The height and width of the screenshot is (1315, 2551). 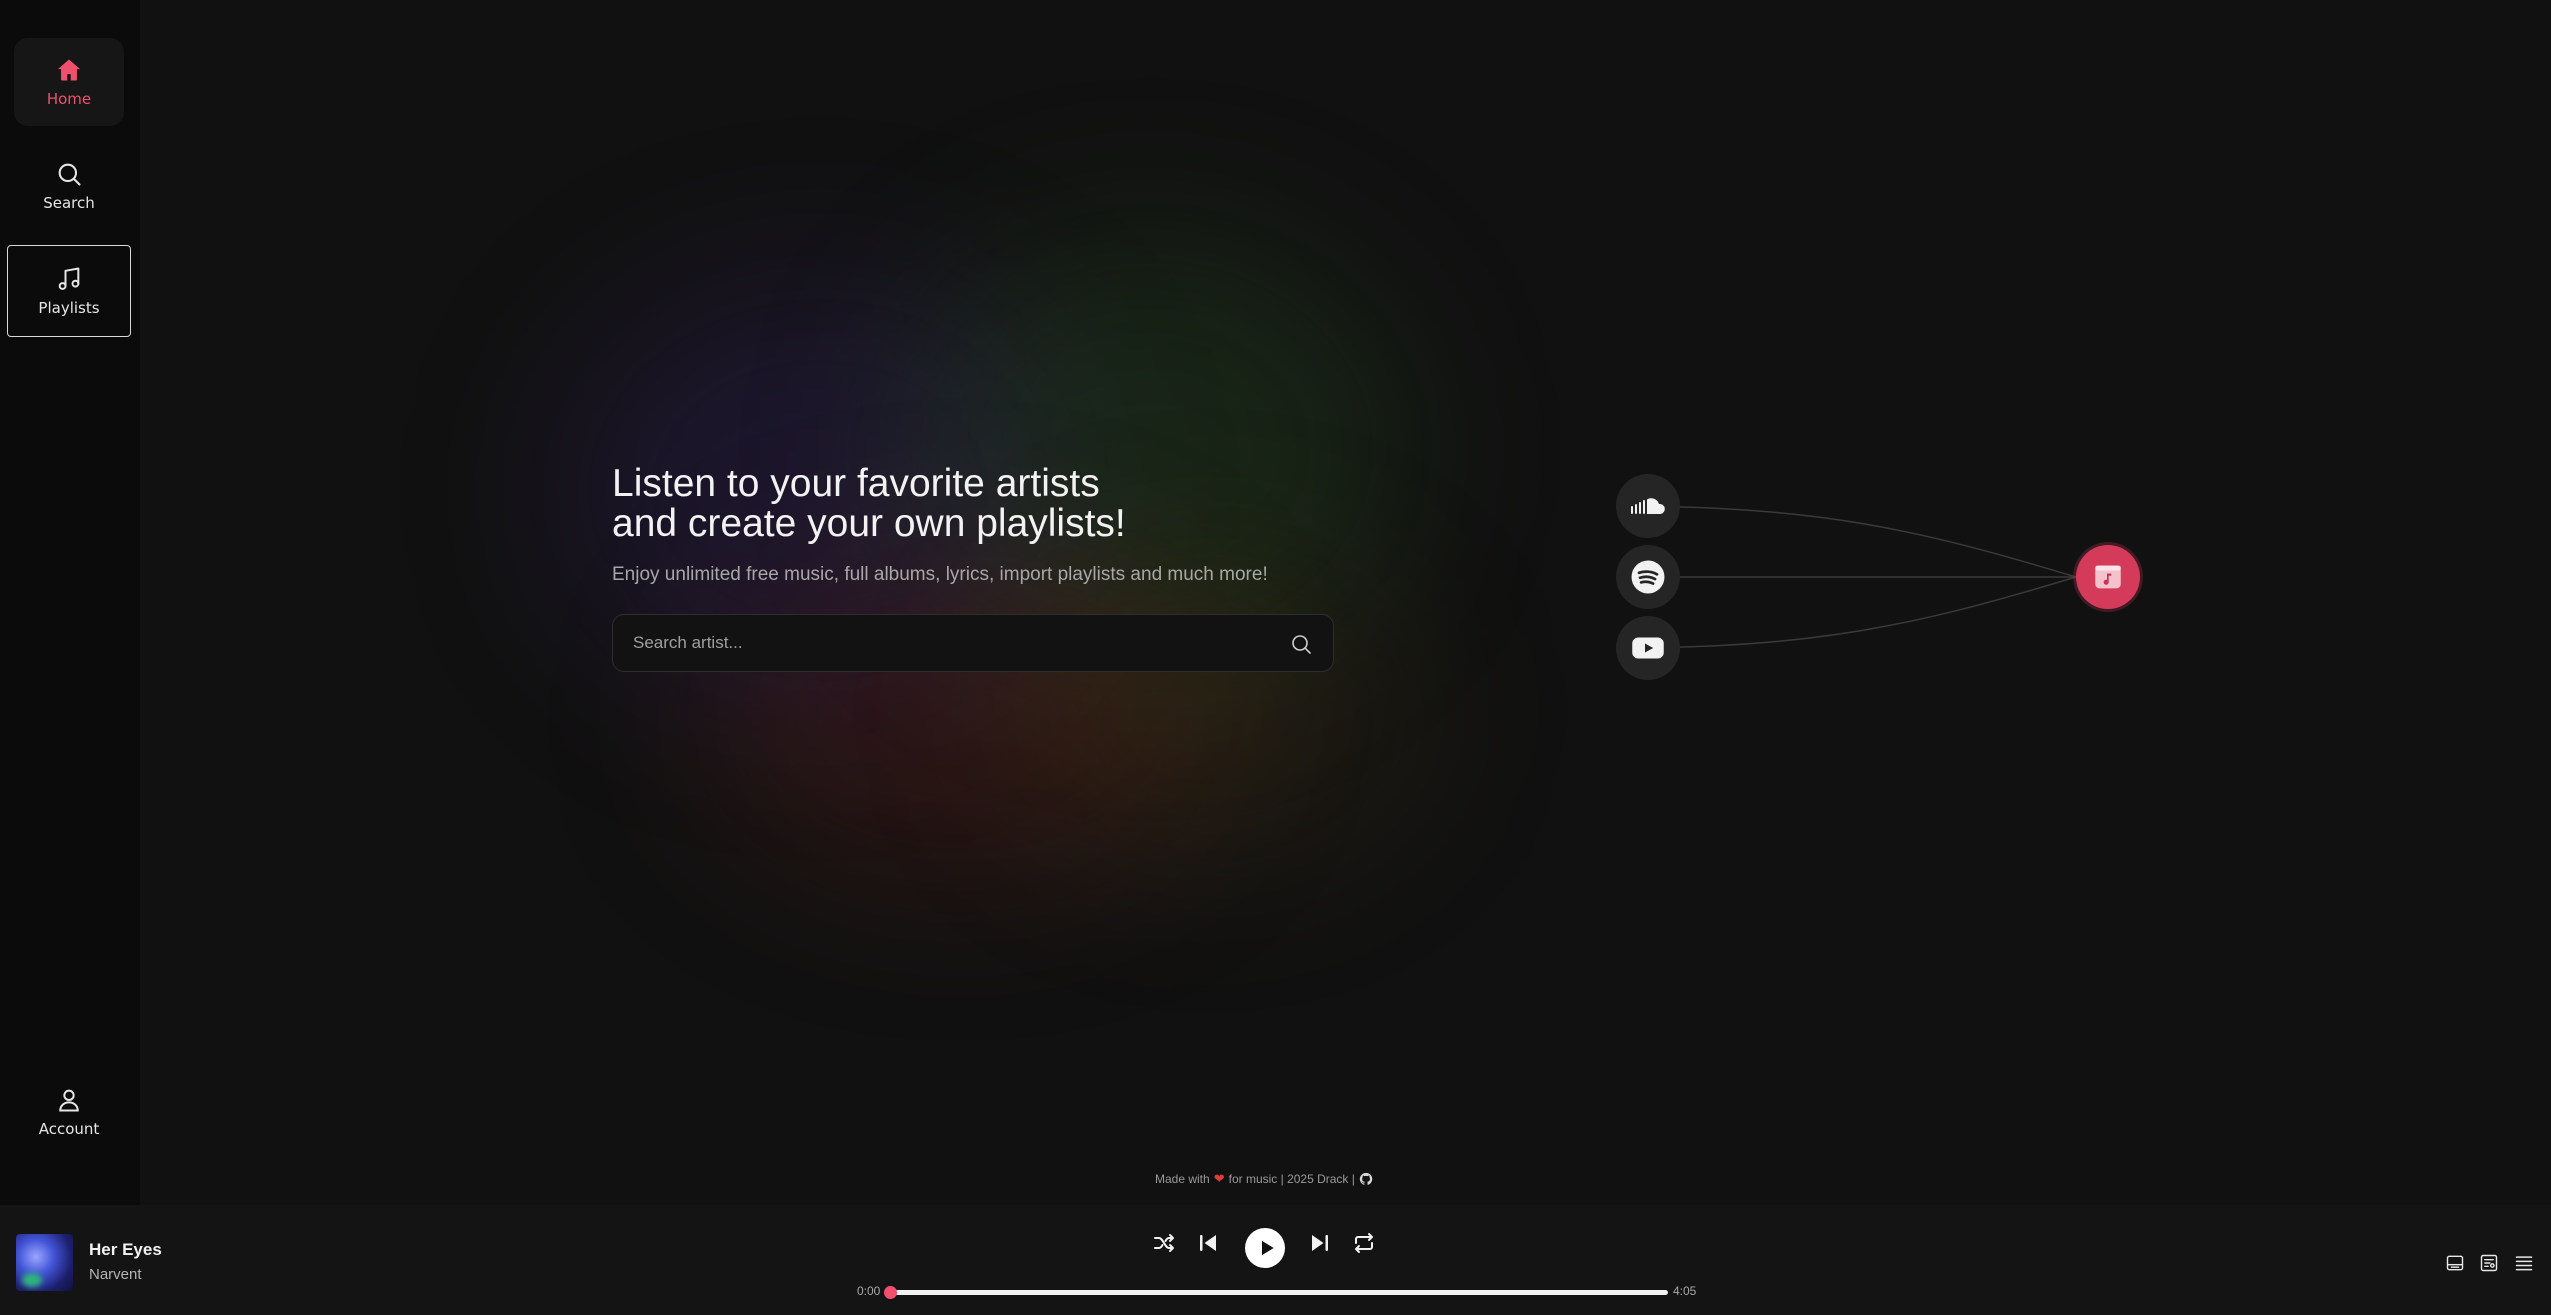 I want to click on soundcloud-icon, so click(x=1648, y=506).